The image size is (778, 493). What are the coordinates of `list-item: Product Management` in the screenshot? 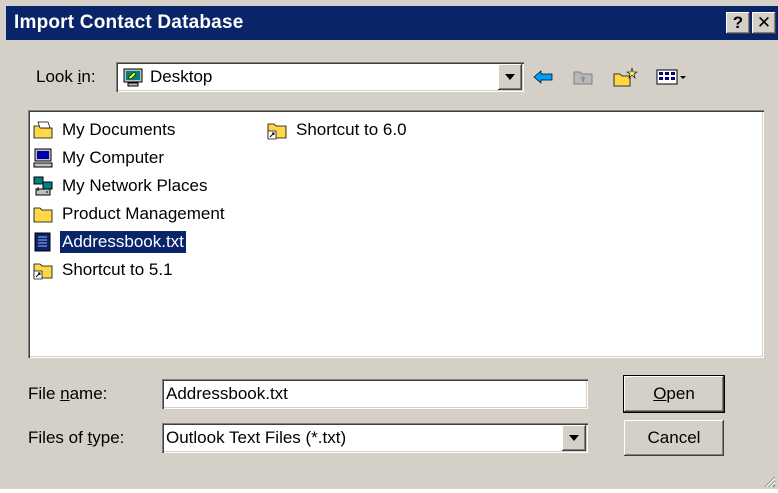 It's located at (129, 214).